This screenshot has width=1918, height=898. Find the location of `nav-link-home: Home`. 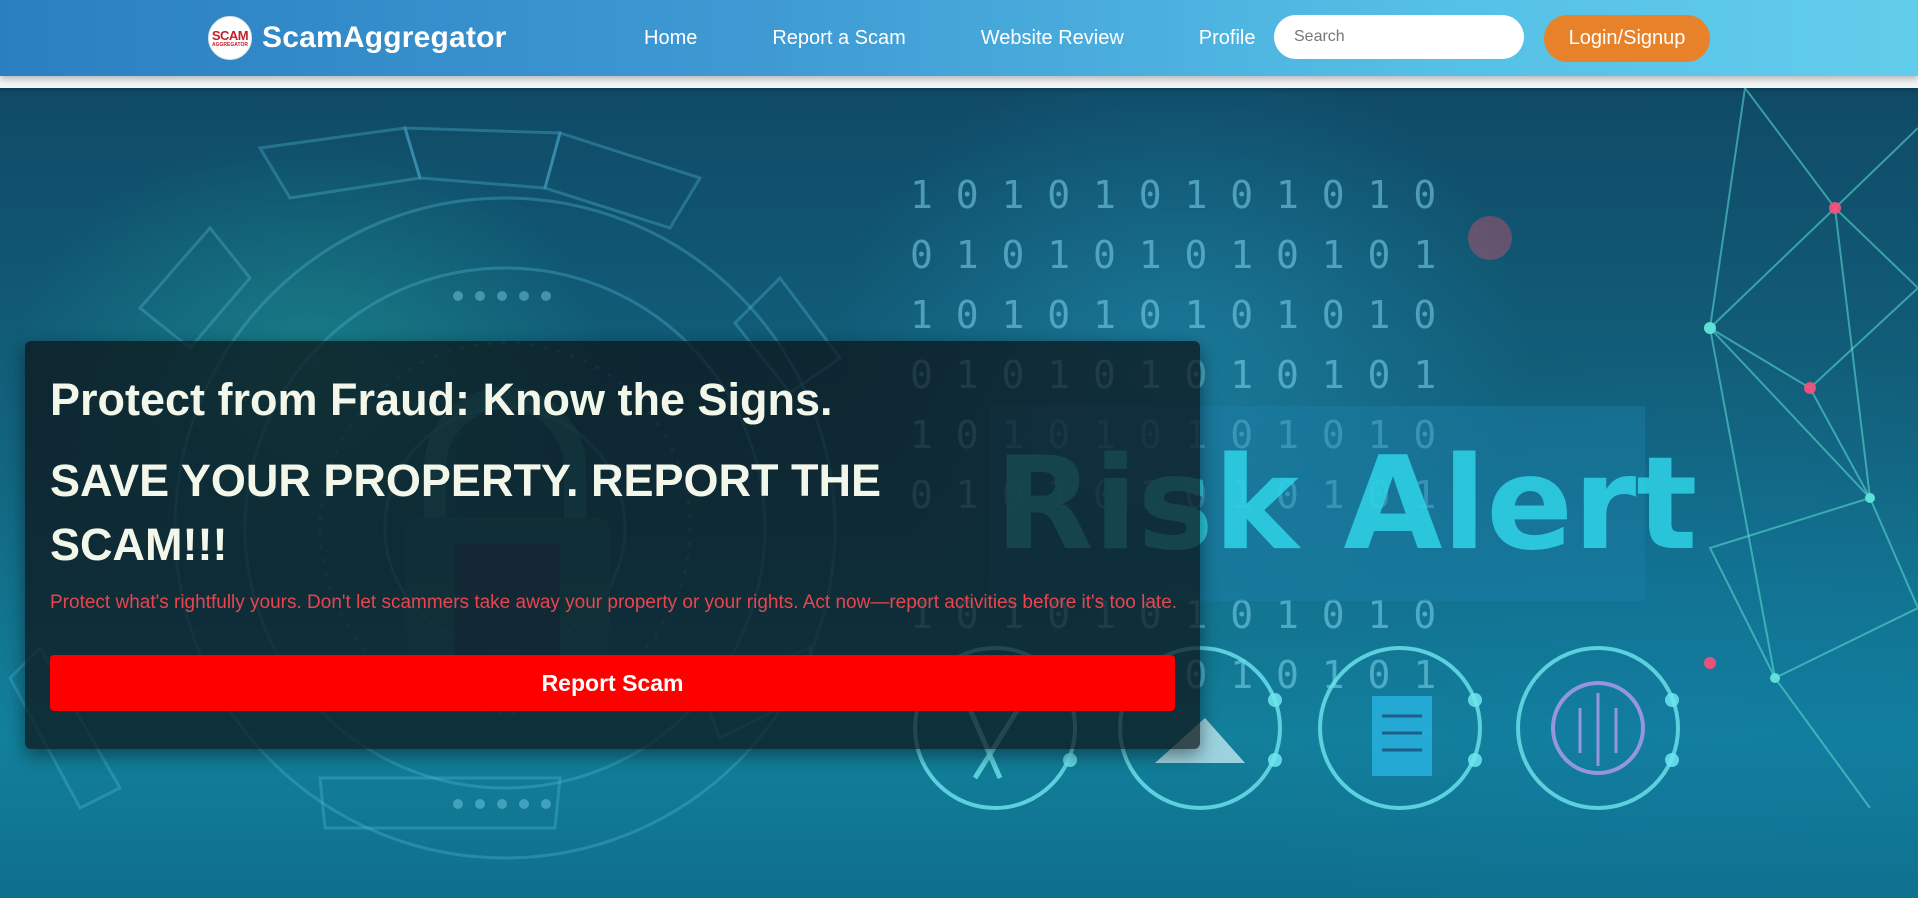

nav-link-home: Home is located at coordinates (670, 38).